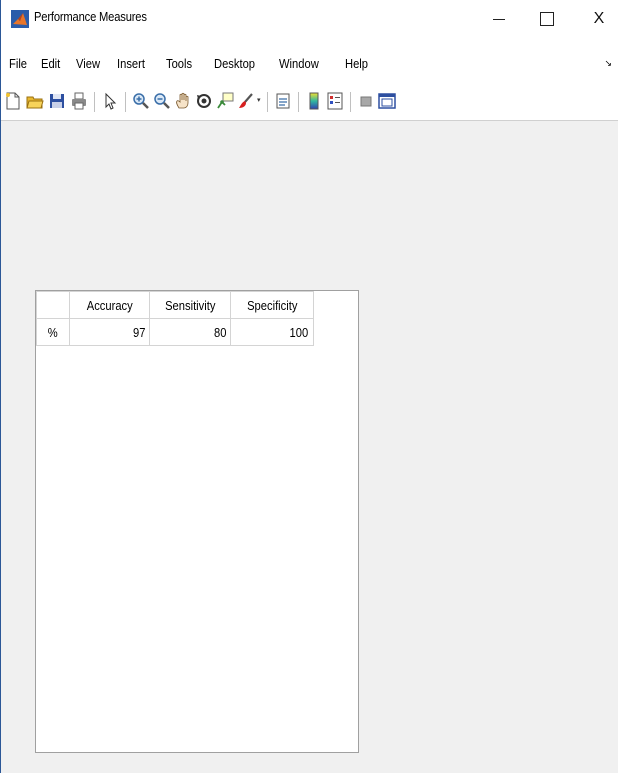 Image resolution: width=618 pixels, height=773 pixels. I want to click on table-corner-cell, so click(53, 305).